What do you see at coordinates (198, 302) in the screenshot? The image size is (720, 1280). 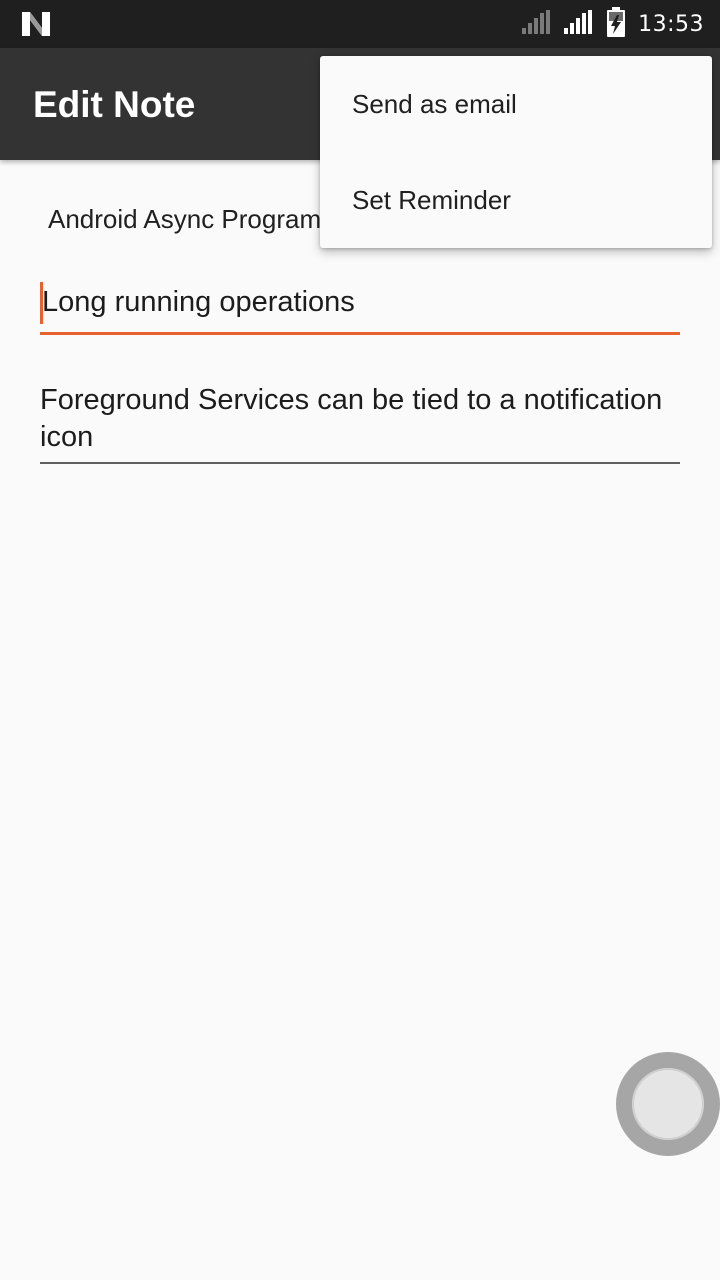 I see `note-title-value: Long running operations` at bounding box center [198, 302].